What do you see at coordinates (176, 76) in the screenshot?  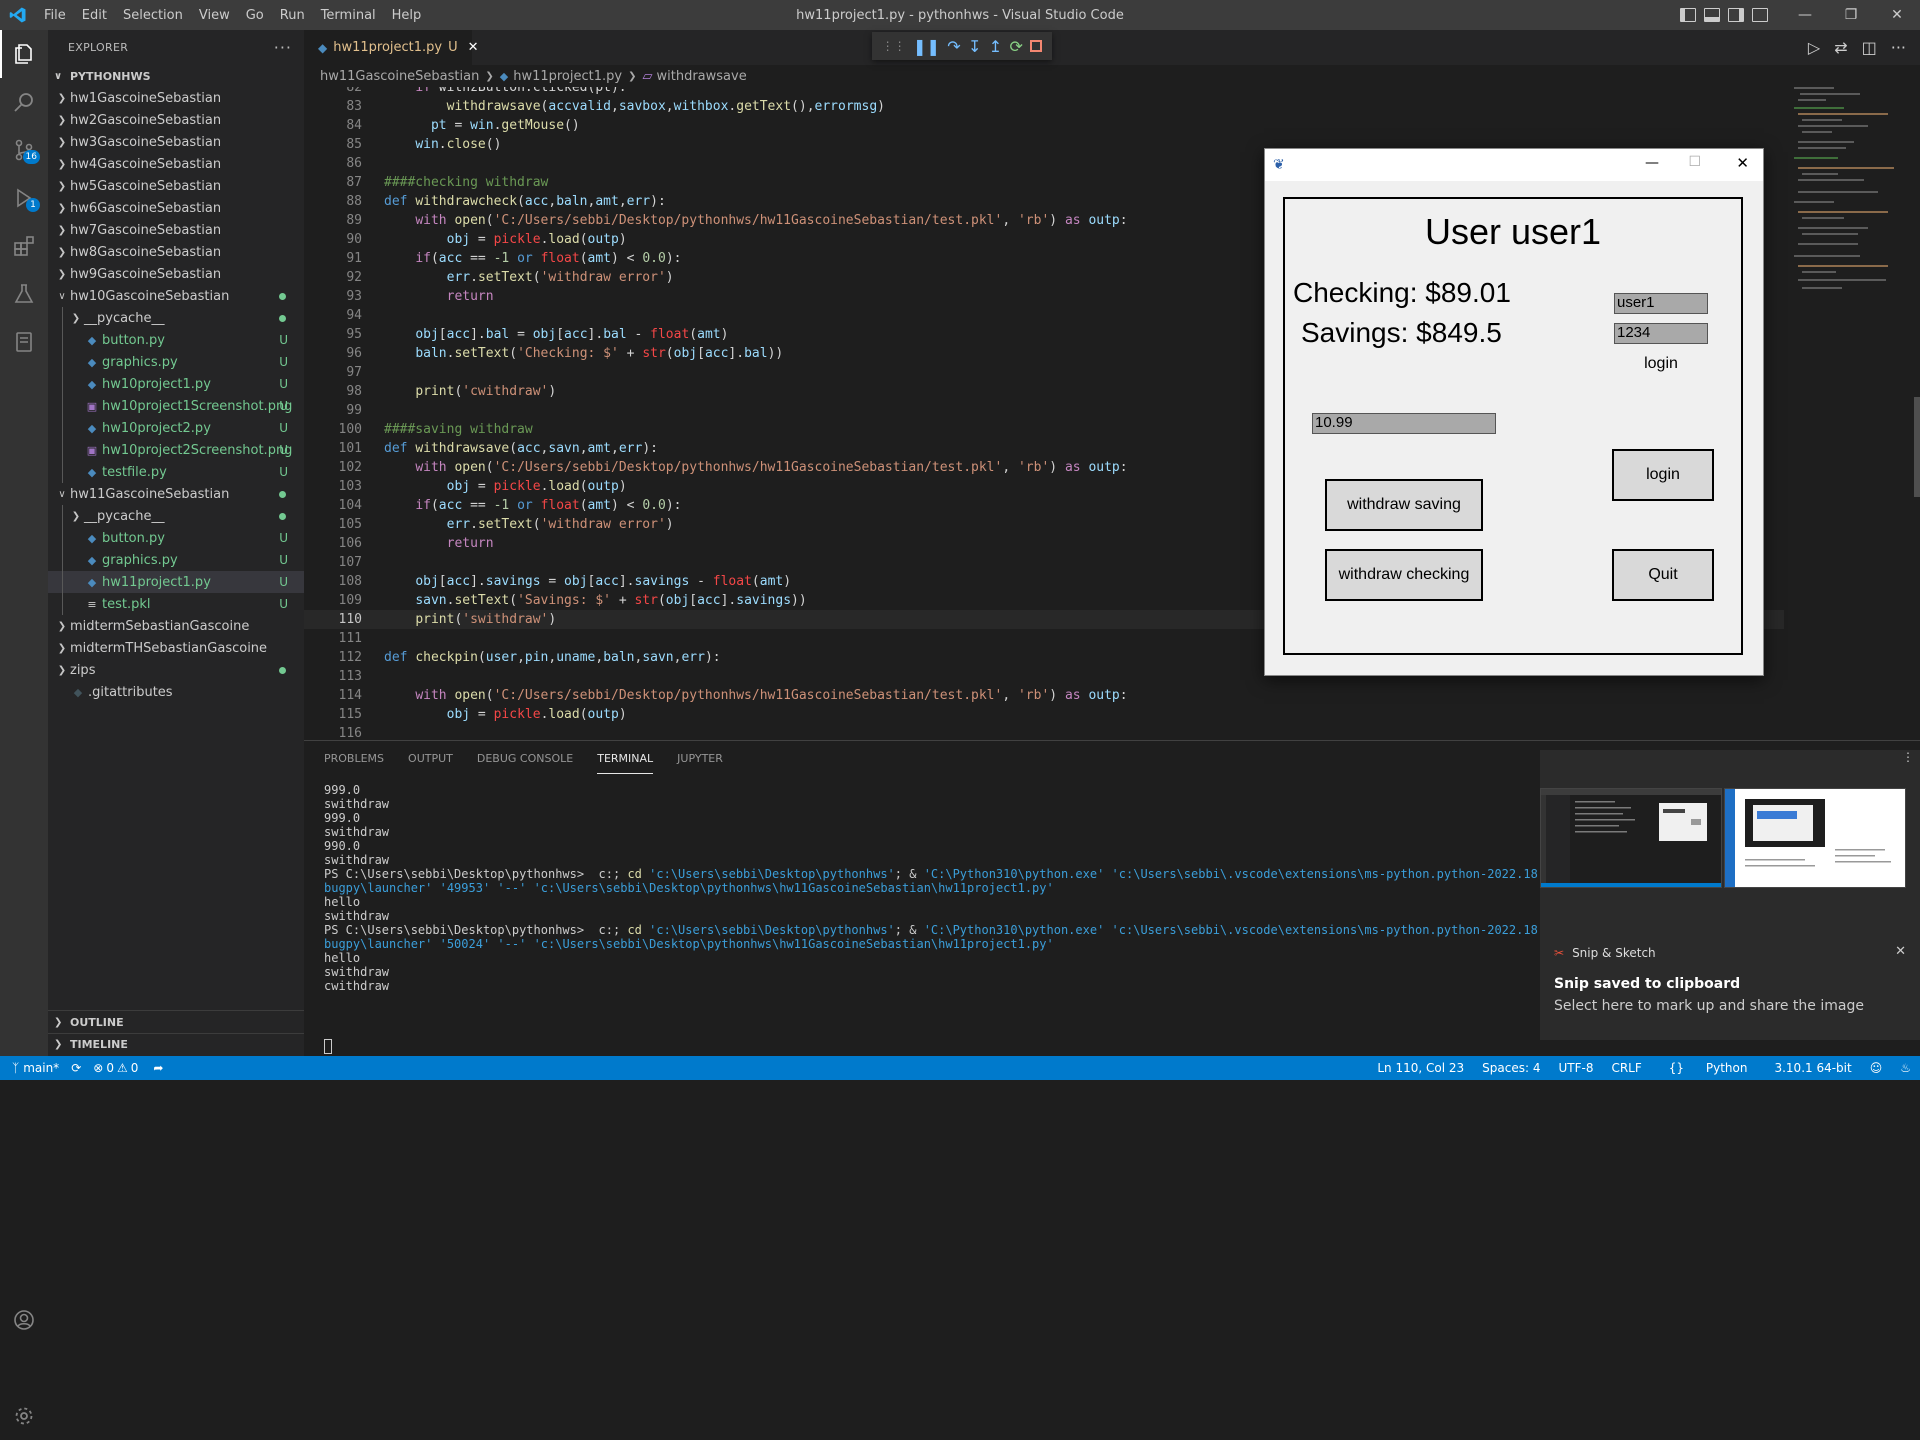 I see `workspace-root: ∨ PYTHONHWS` at bounding box center [176, 76].